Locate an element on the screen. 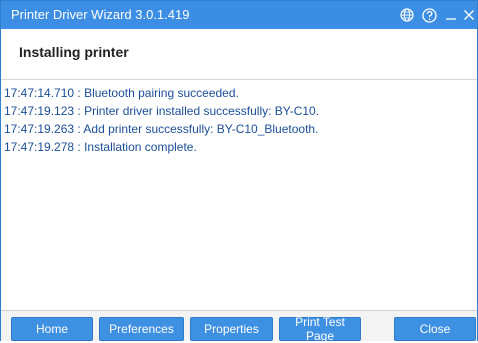 The width and height of the screenshot is (478, 343). close-button: Close is located at coordinates (435, 329).